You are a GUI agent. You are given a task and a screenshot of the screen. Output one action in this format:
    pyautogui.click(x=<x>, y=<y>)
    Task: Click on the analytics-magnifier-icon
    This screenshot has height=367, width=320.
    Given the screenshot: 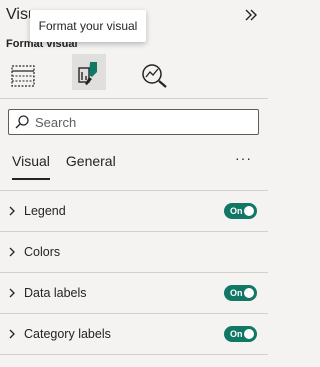 What is the action you would take?
    pyautogui.click(x=154, y=76)
    